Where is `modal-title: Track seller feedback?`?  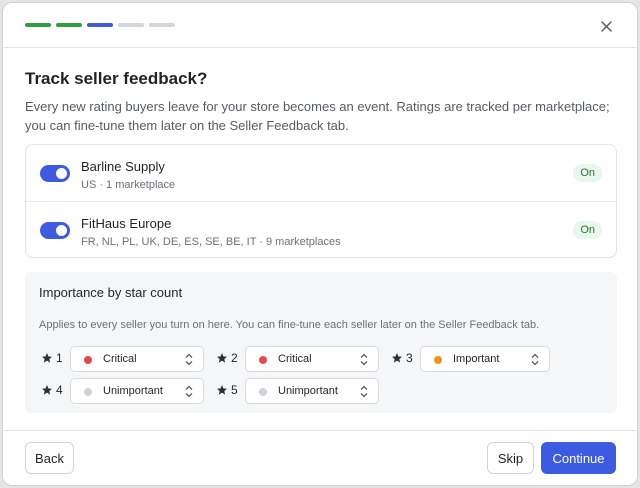 modal-title: Track seller feedback? is located at coordinates (116, 78).